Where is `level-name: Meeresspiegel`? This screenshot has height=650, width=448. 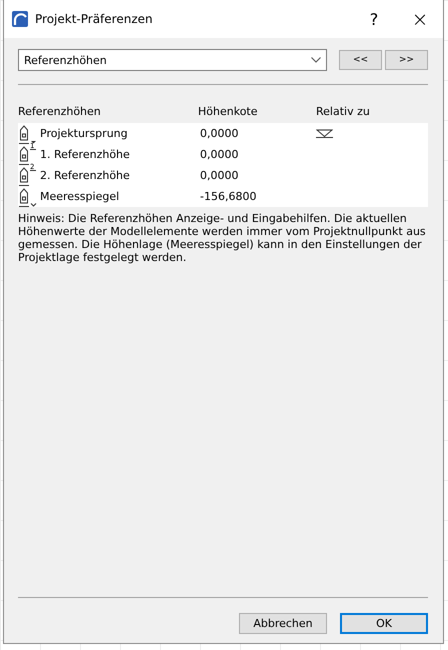 level-name: Meeresspiegel is located at coordinates (80, 196).